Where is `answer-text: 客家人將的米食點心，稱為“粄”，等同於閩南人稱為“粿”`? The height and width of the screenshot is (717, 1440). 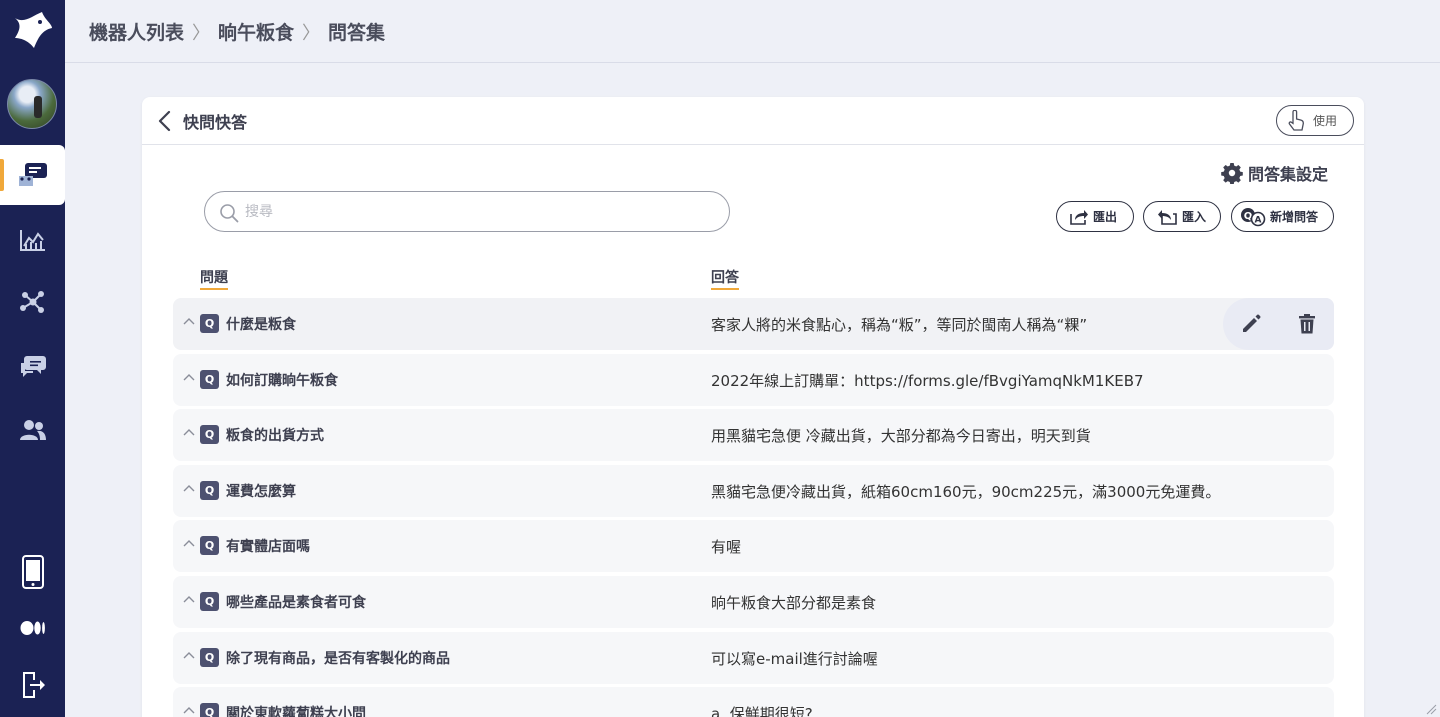 answer-text: 客家人將的米食點心，稱為“粄”，等同於閩南人稱為“粿” is located at coordinates (899, 325).